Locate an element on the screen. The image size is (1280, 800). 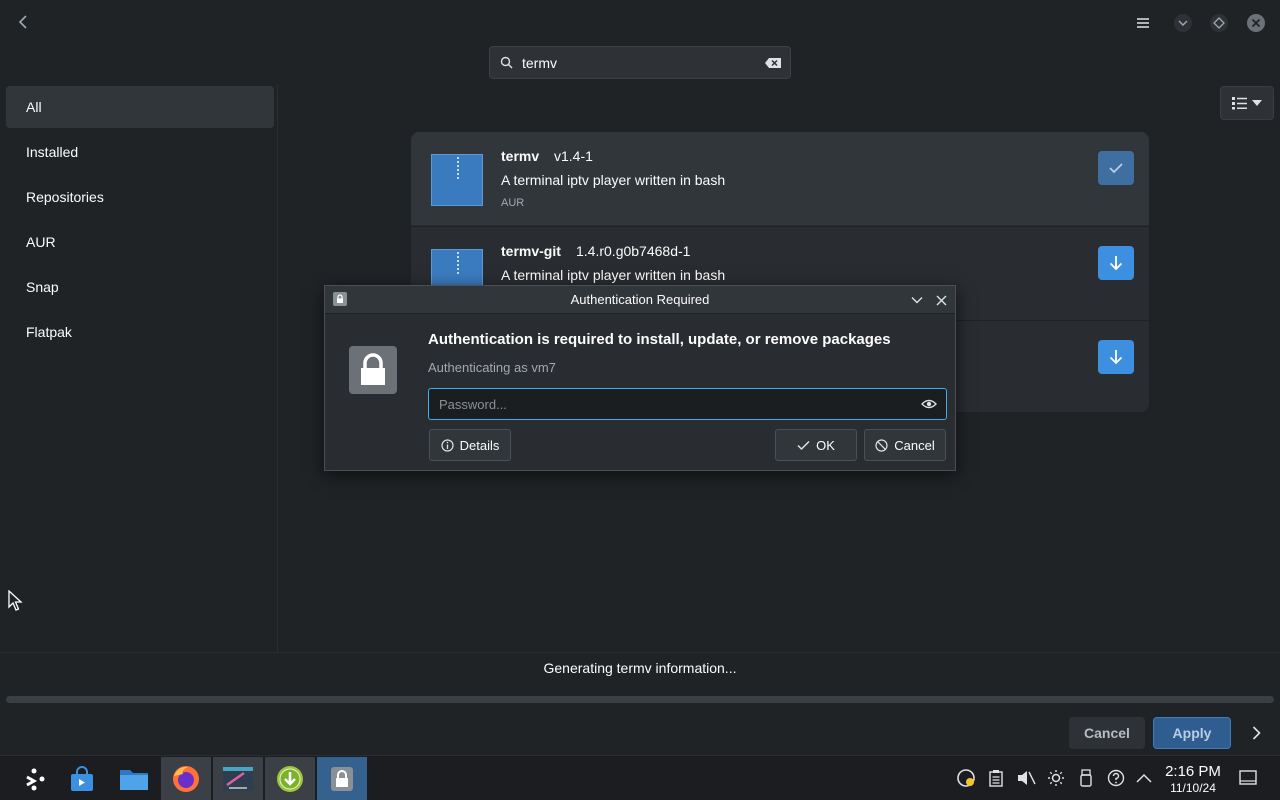
ok-label: OK is located at coordinates (825, 445).